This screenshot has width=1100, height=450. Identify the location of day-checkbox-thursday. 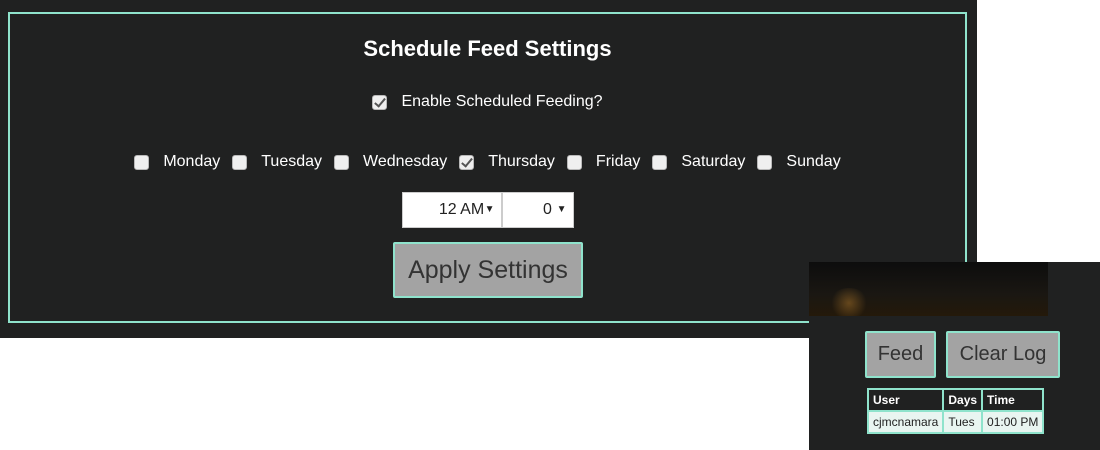
(467, 162).